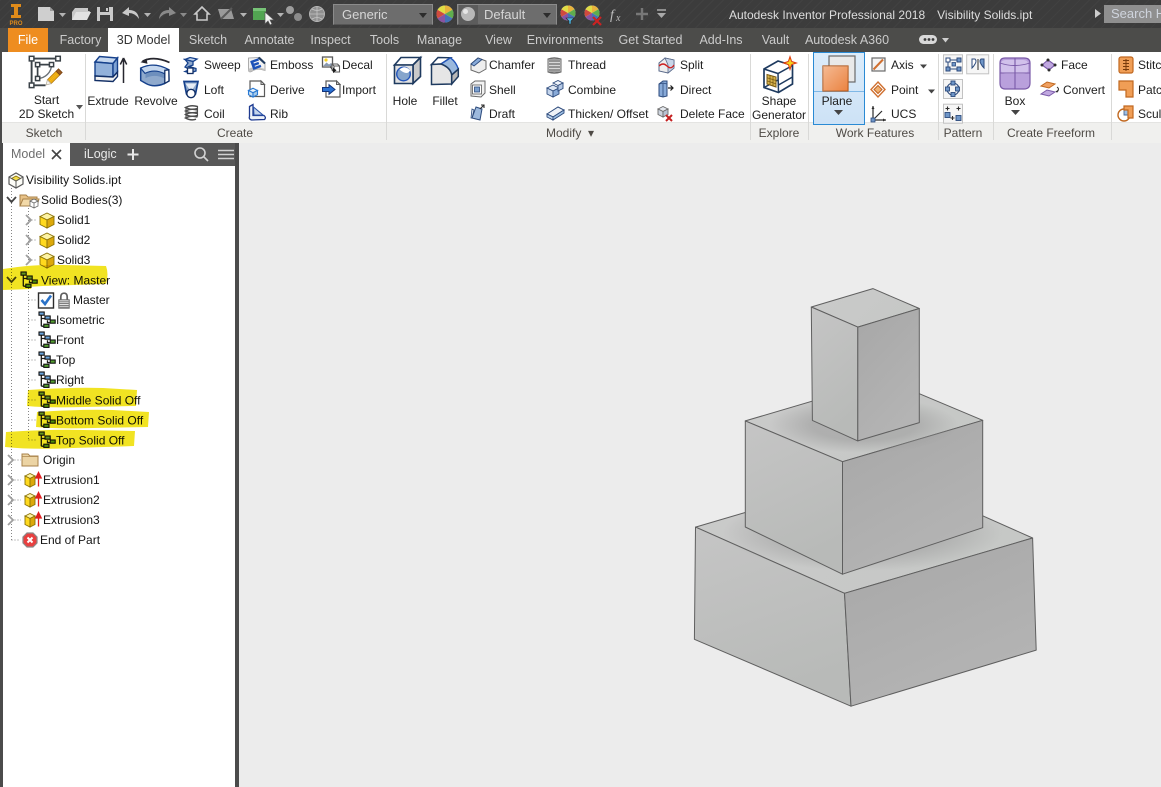 This screenshot has width=1161, height=787. What do you see at coordinates (618, 18) in the screenshot?
I see `svg-text: x` at bounding box center [618, 18].